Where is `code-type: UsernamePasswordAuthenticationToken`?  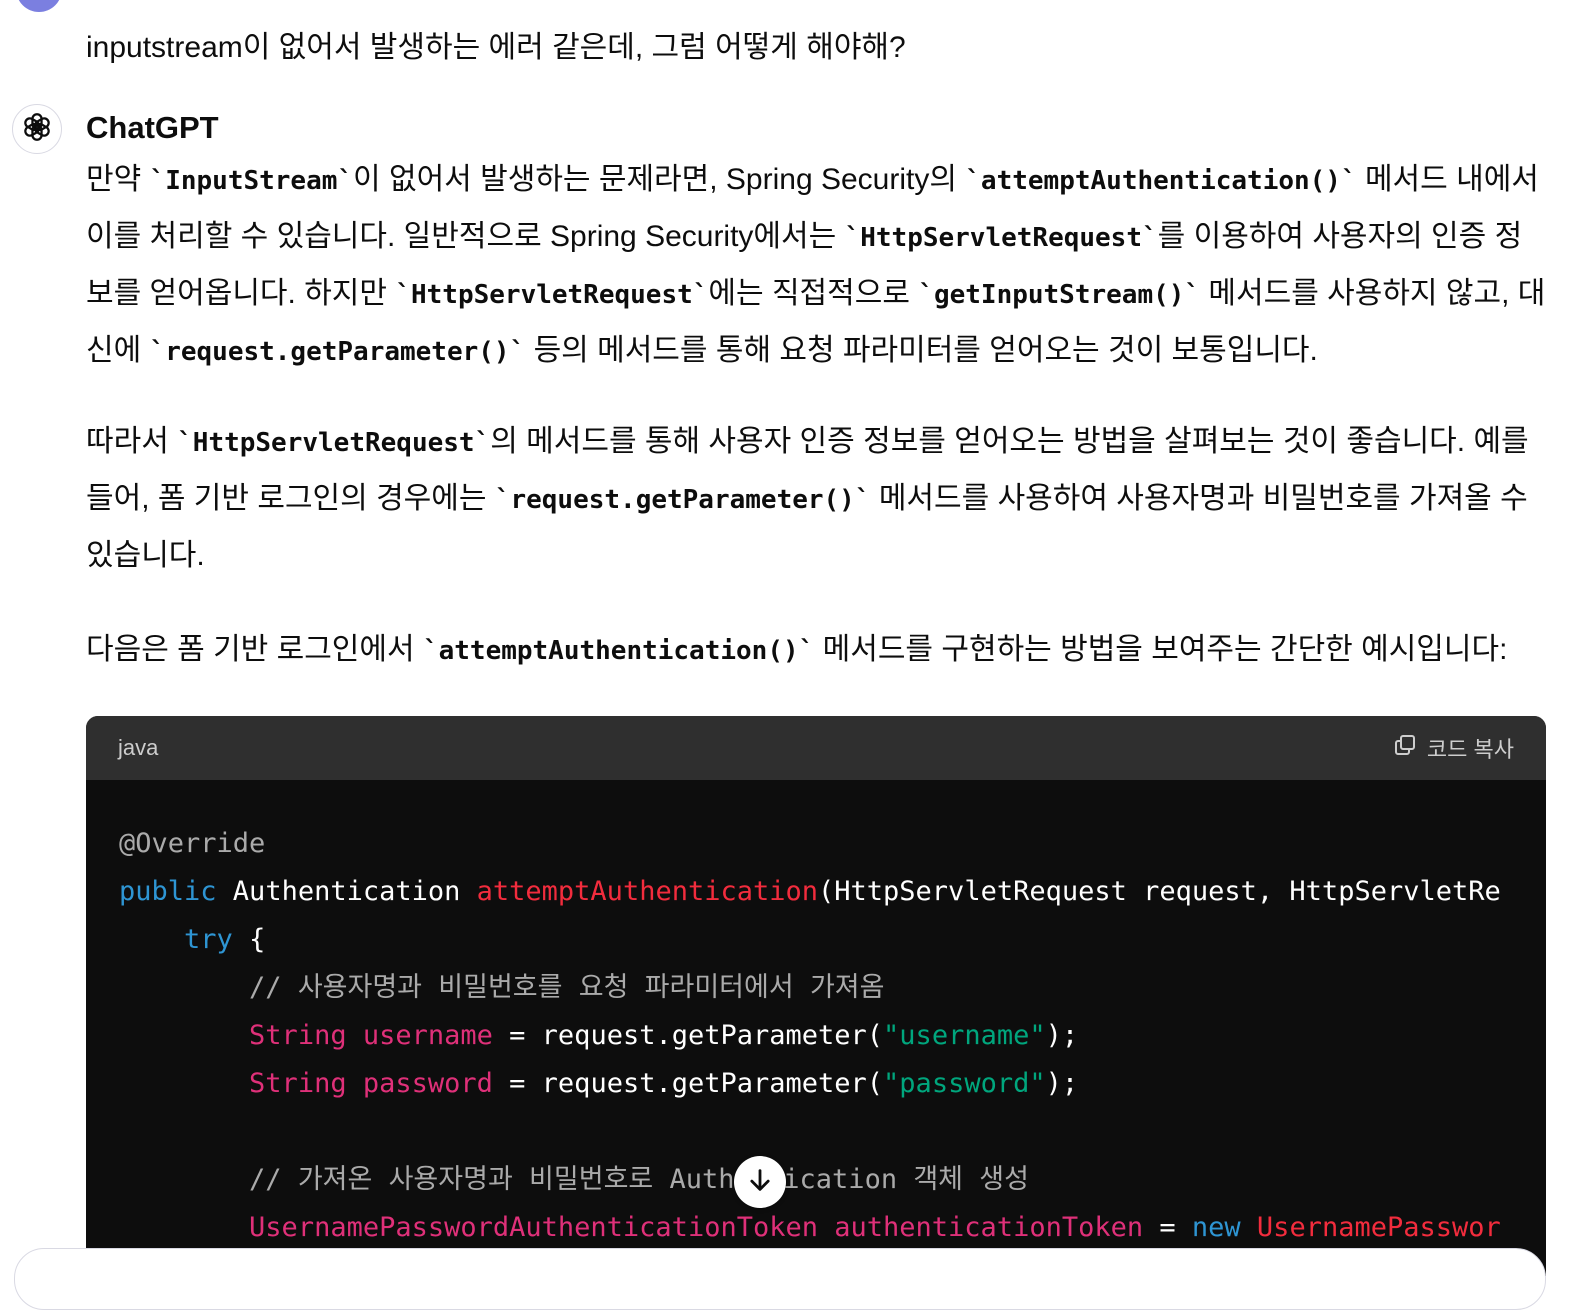 code-type: UsernamePasswordAuthenticationToken is located at coordinates (533, 1227).